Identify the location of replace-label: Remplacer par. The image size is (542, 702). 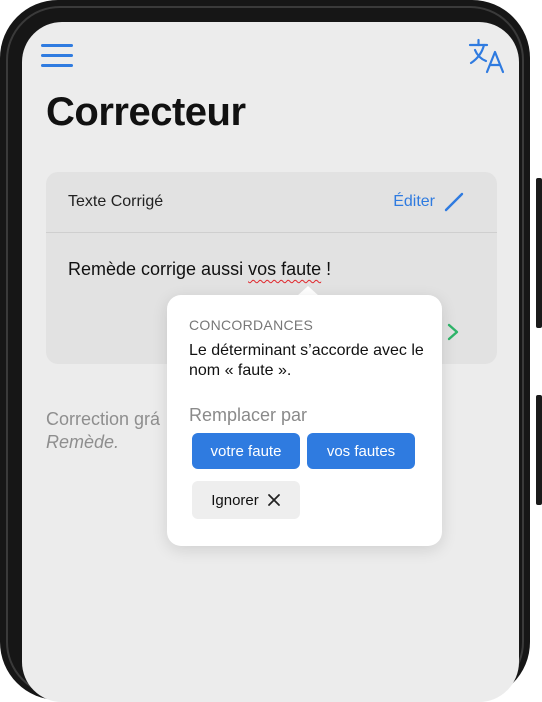
(248, 415).